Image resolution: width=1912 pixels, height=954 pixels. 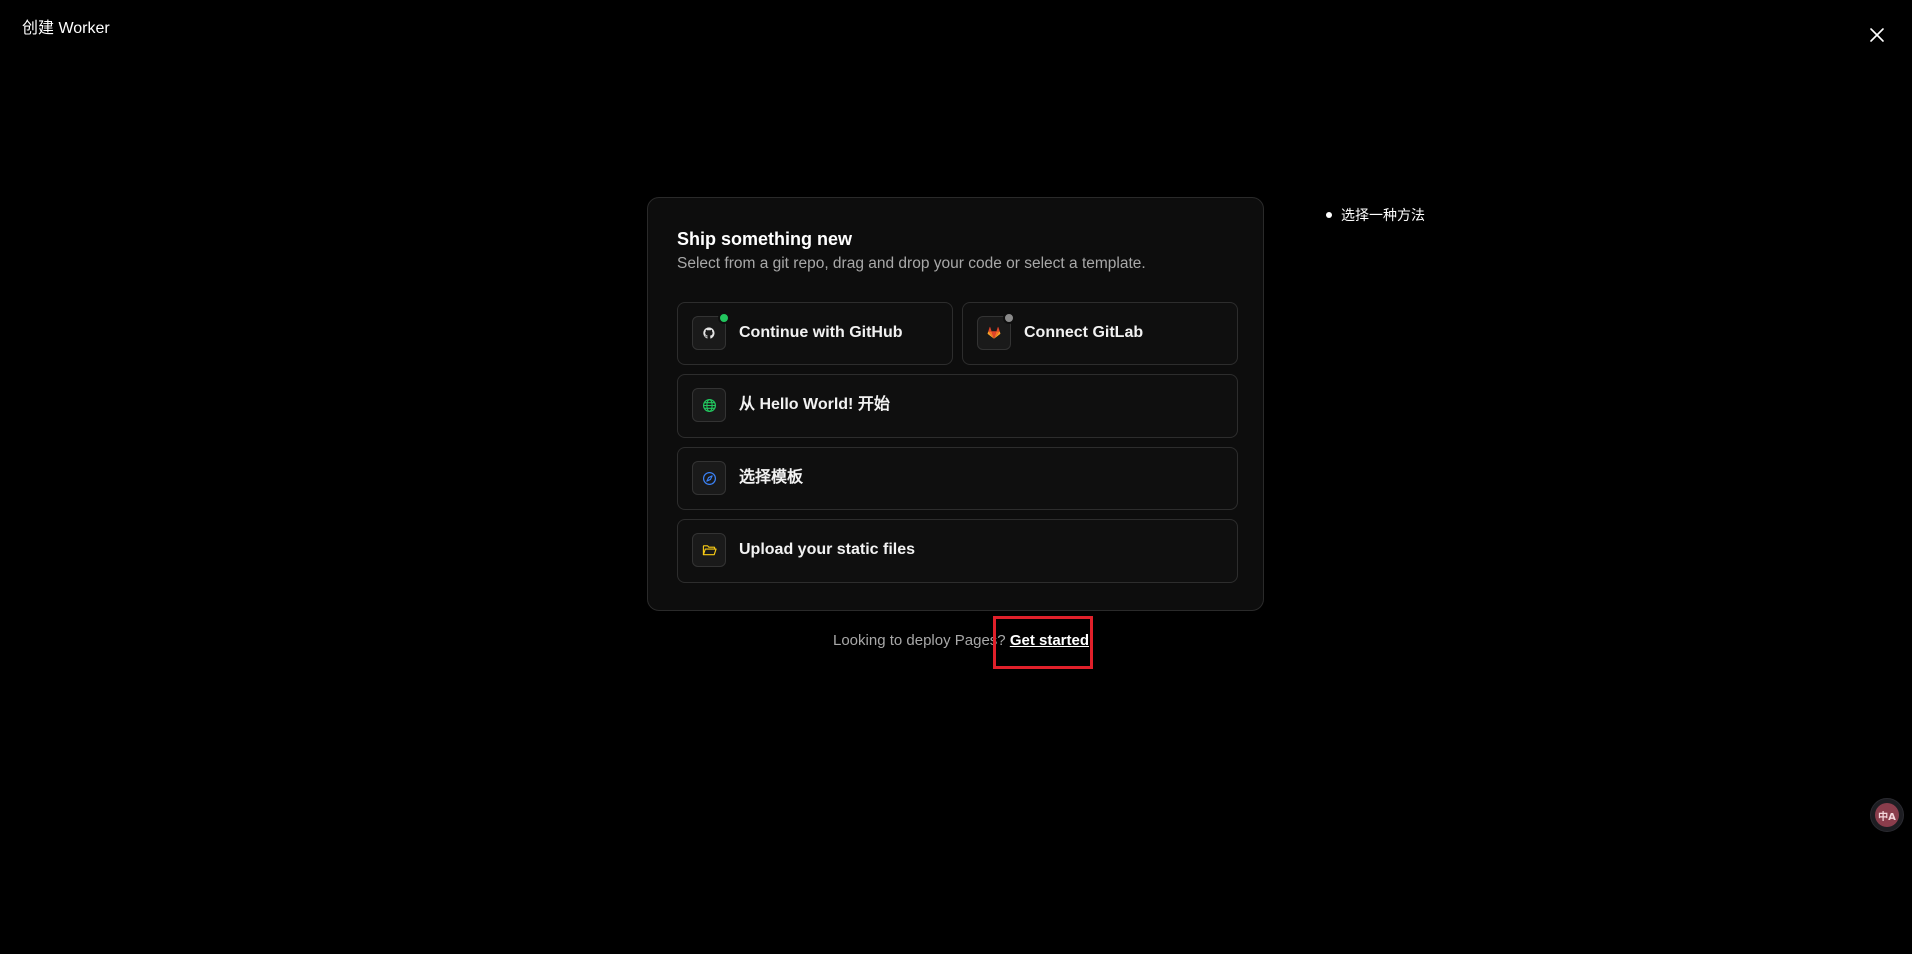 What do you see at coordinates (1043, 642) in the screenshot?
I see `highlight-box` at bounding box center [1043, 642].